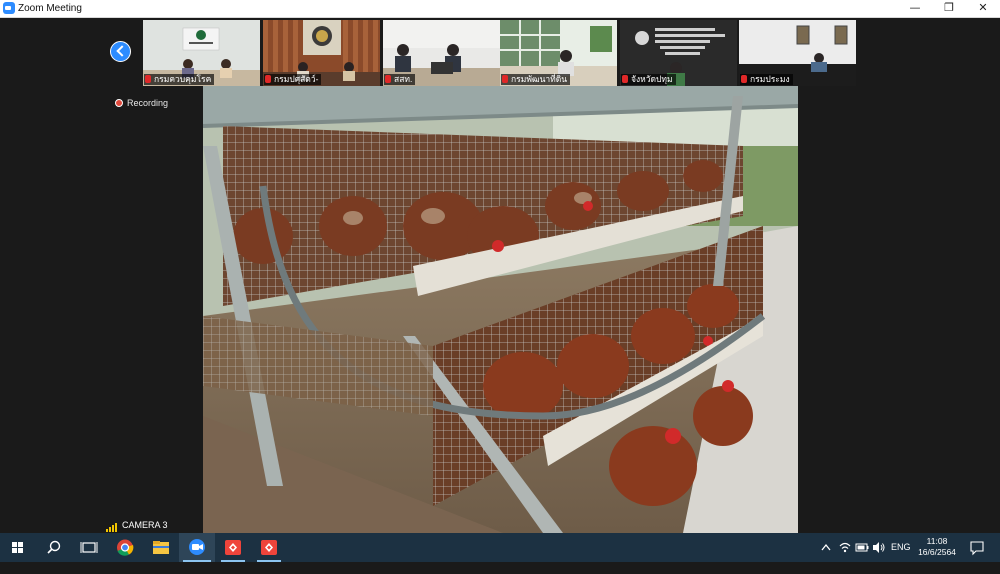 Image resolution: width=1000 pixels, height=574 pixels. I want to click on participant-name: กรมควบคุมโรค, so click(179, 79).